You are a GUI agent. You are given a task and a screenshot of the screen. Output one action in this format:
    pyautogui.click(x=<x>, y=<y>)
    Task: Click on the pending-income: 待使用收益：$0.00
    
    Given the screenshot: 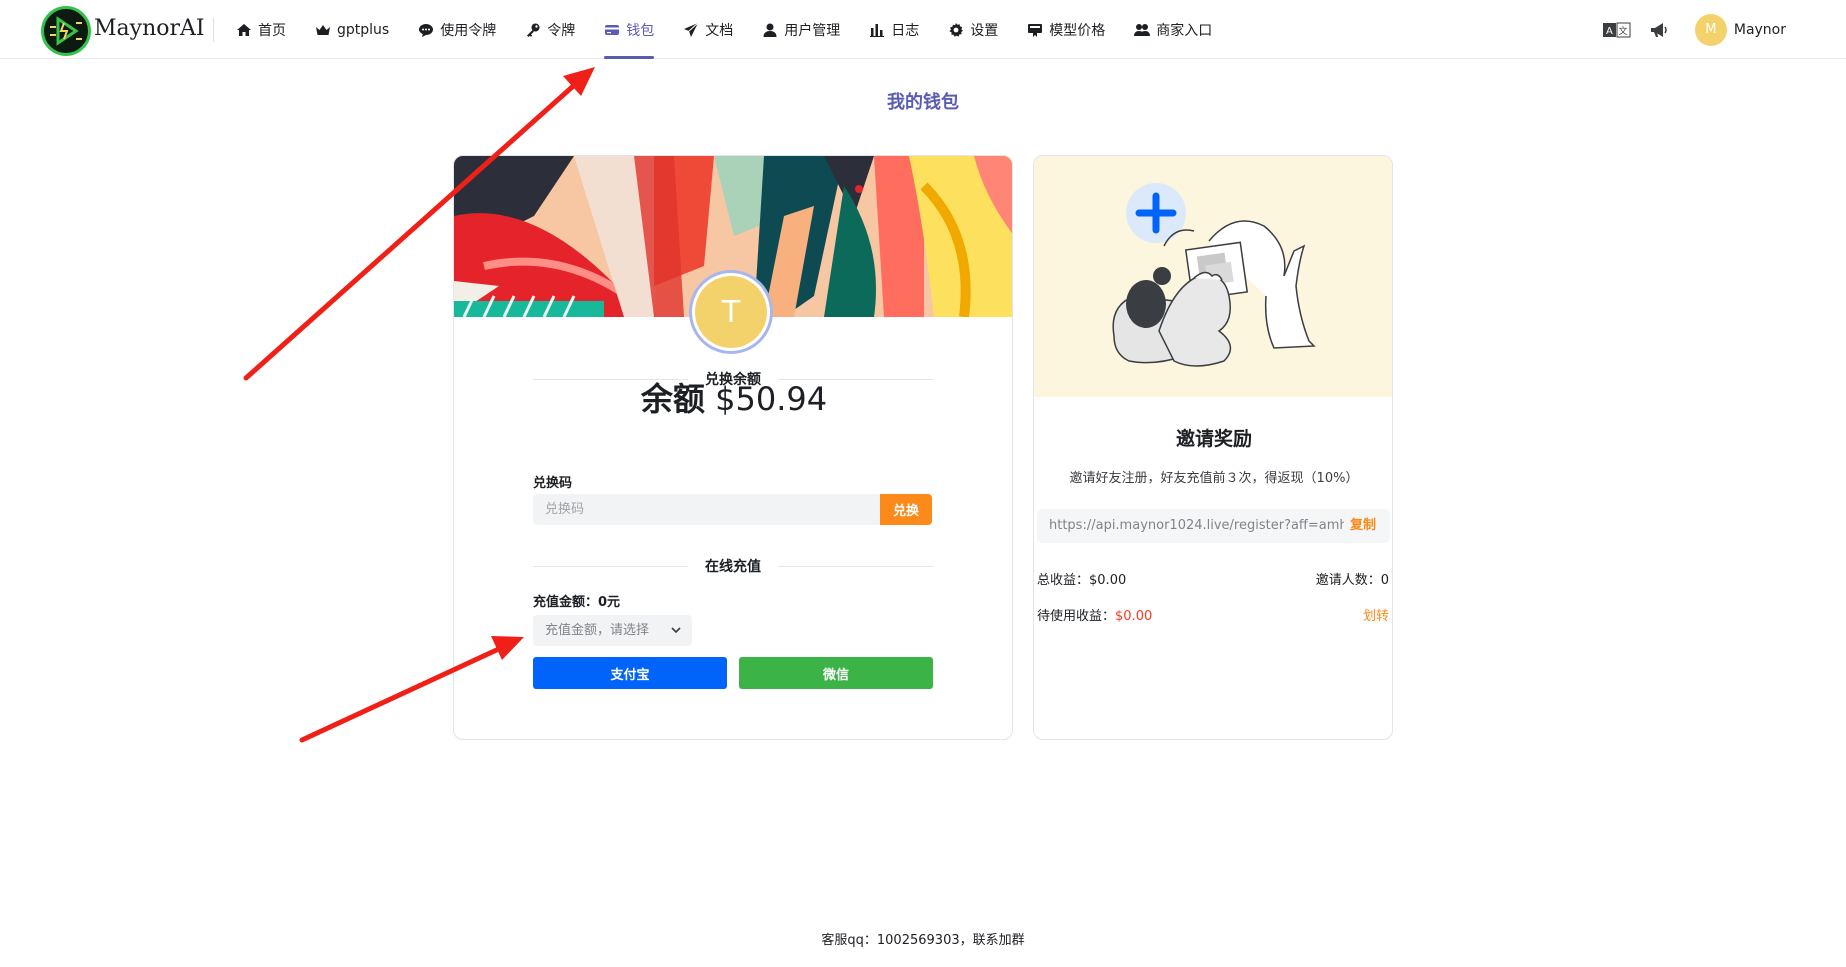 What is the action you would take?
    pyautogui.click(x=1094, y=614)
    